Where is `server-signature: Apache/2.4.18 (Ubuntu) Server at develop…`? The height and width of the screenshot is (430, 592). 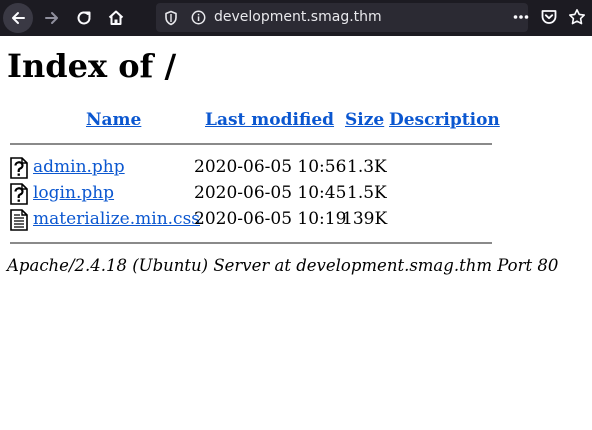
server-signature: Apache/2.4.18 (Ubuntu) Server at develop… is located at coordinates (283, 265).